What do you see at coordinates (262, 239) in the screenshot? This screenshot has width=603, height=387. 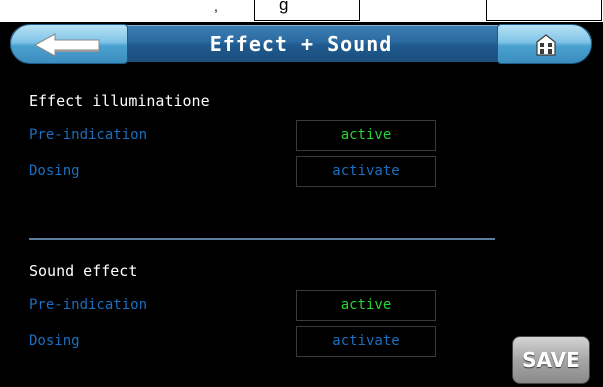 I see `divider` at bounding box center [262, 239].